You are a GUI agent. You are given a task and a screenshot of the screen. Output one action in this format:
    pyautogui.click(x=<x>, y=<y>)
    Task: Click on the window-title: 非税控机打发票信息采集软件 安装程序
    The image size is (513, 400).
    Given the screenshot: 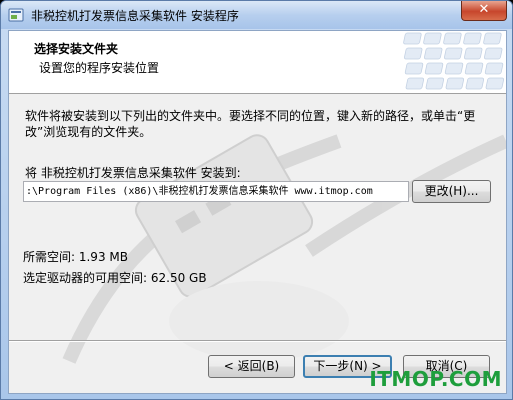 What is the action you would take?
    pyautogui.click(x=135, y=16)
    